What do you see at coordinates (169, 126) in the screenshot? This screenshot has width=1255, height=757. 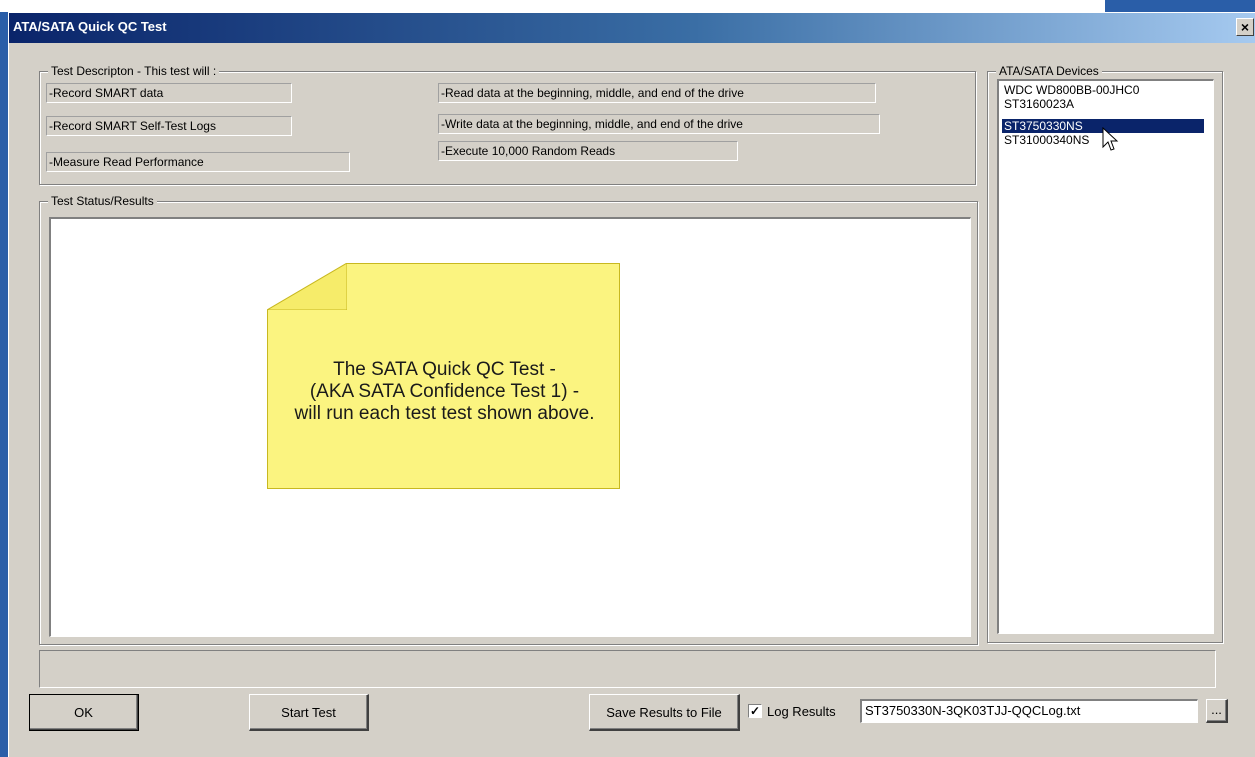 I see `description-item: -Record SMART Self-Test Logs` at bounding box center [169, 126].